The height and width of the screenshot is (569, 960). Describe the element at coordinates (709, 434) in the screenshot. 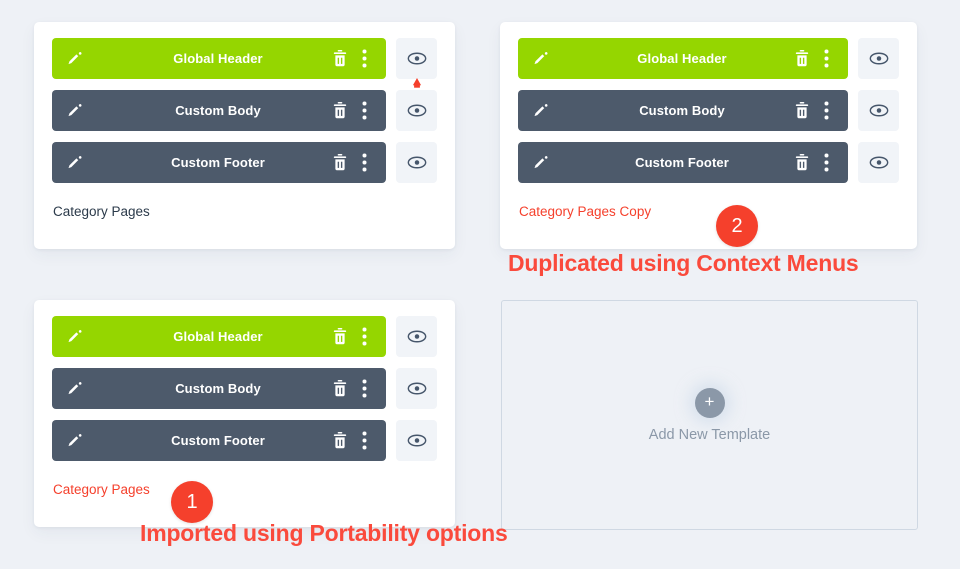

I see `add-new-template-label: Add New Template` at that location.